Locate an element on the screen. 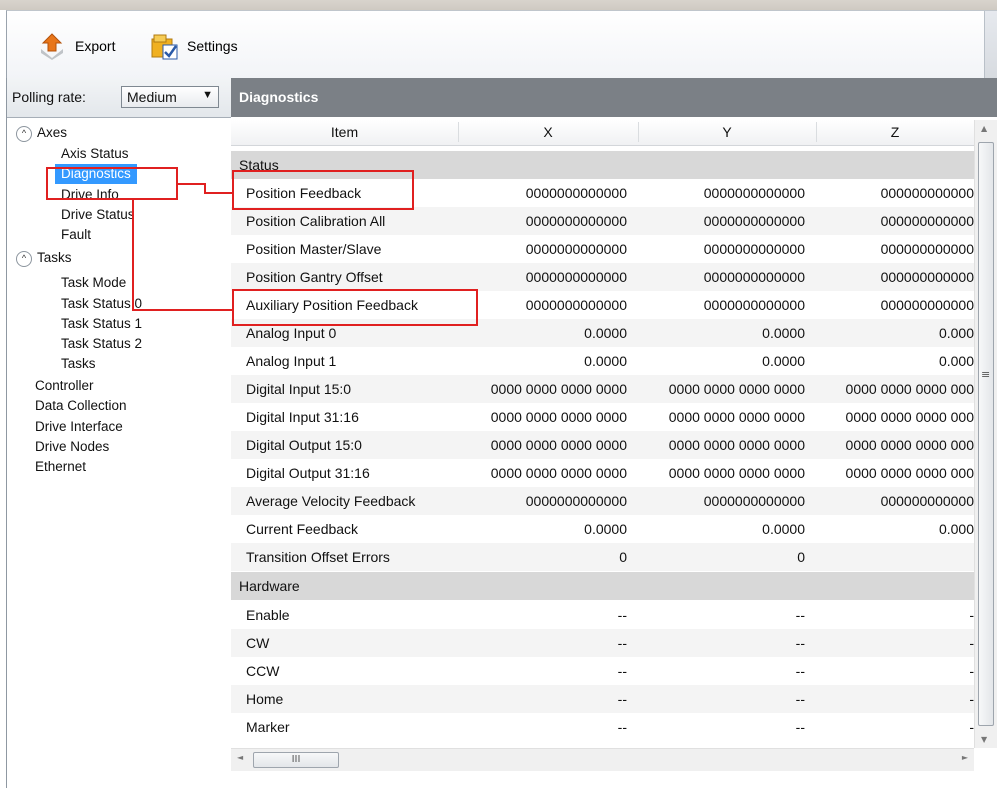 The image size is (997, 789). table-row: Analog Input 1 0.0000 0.0000 0.000 is located at coordinates (602, 361).